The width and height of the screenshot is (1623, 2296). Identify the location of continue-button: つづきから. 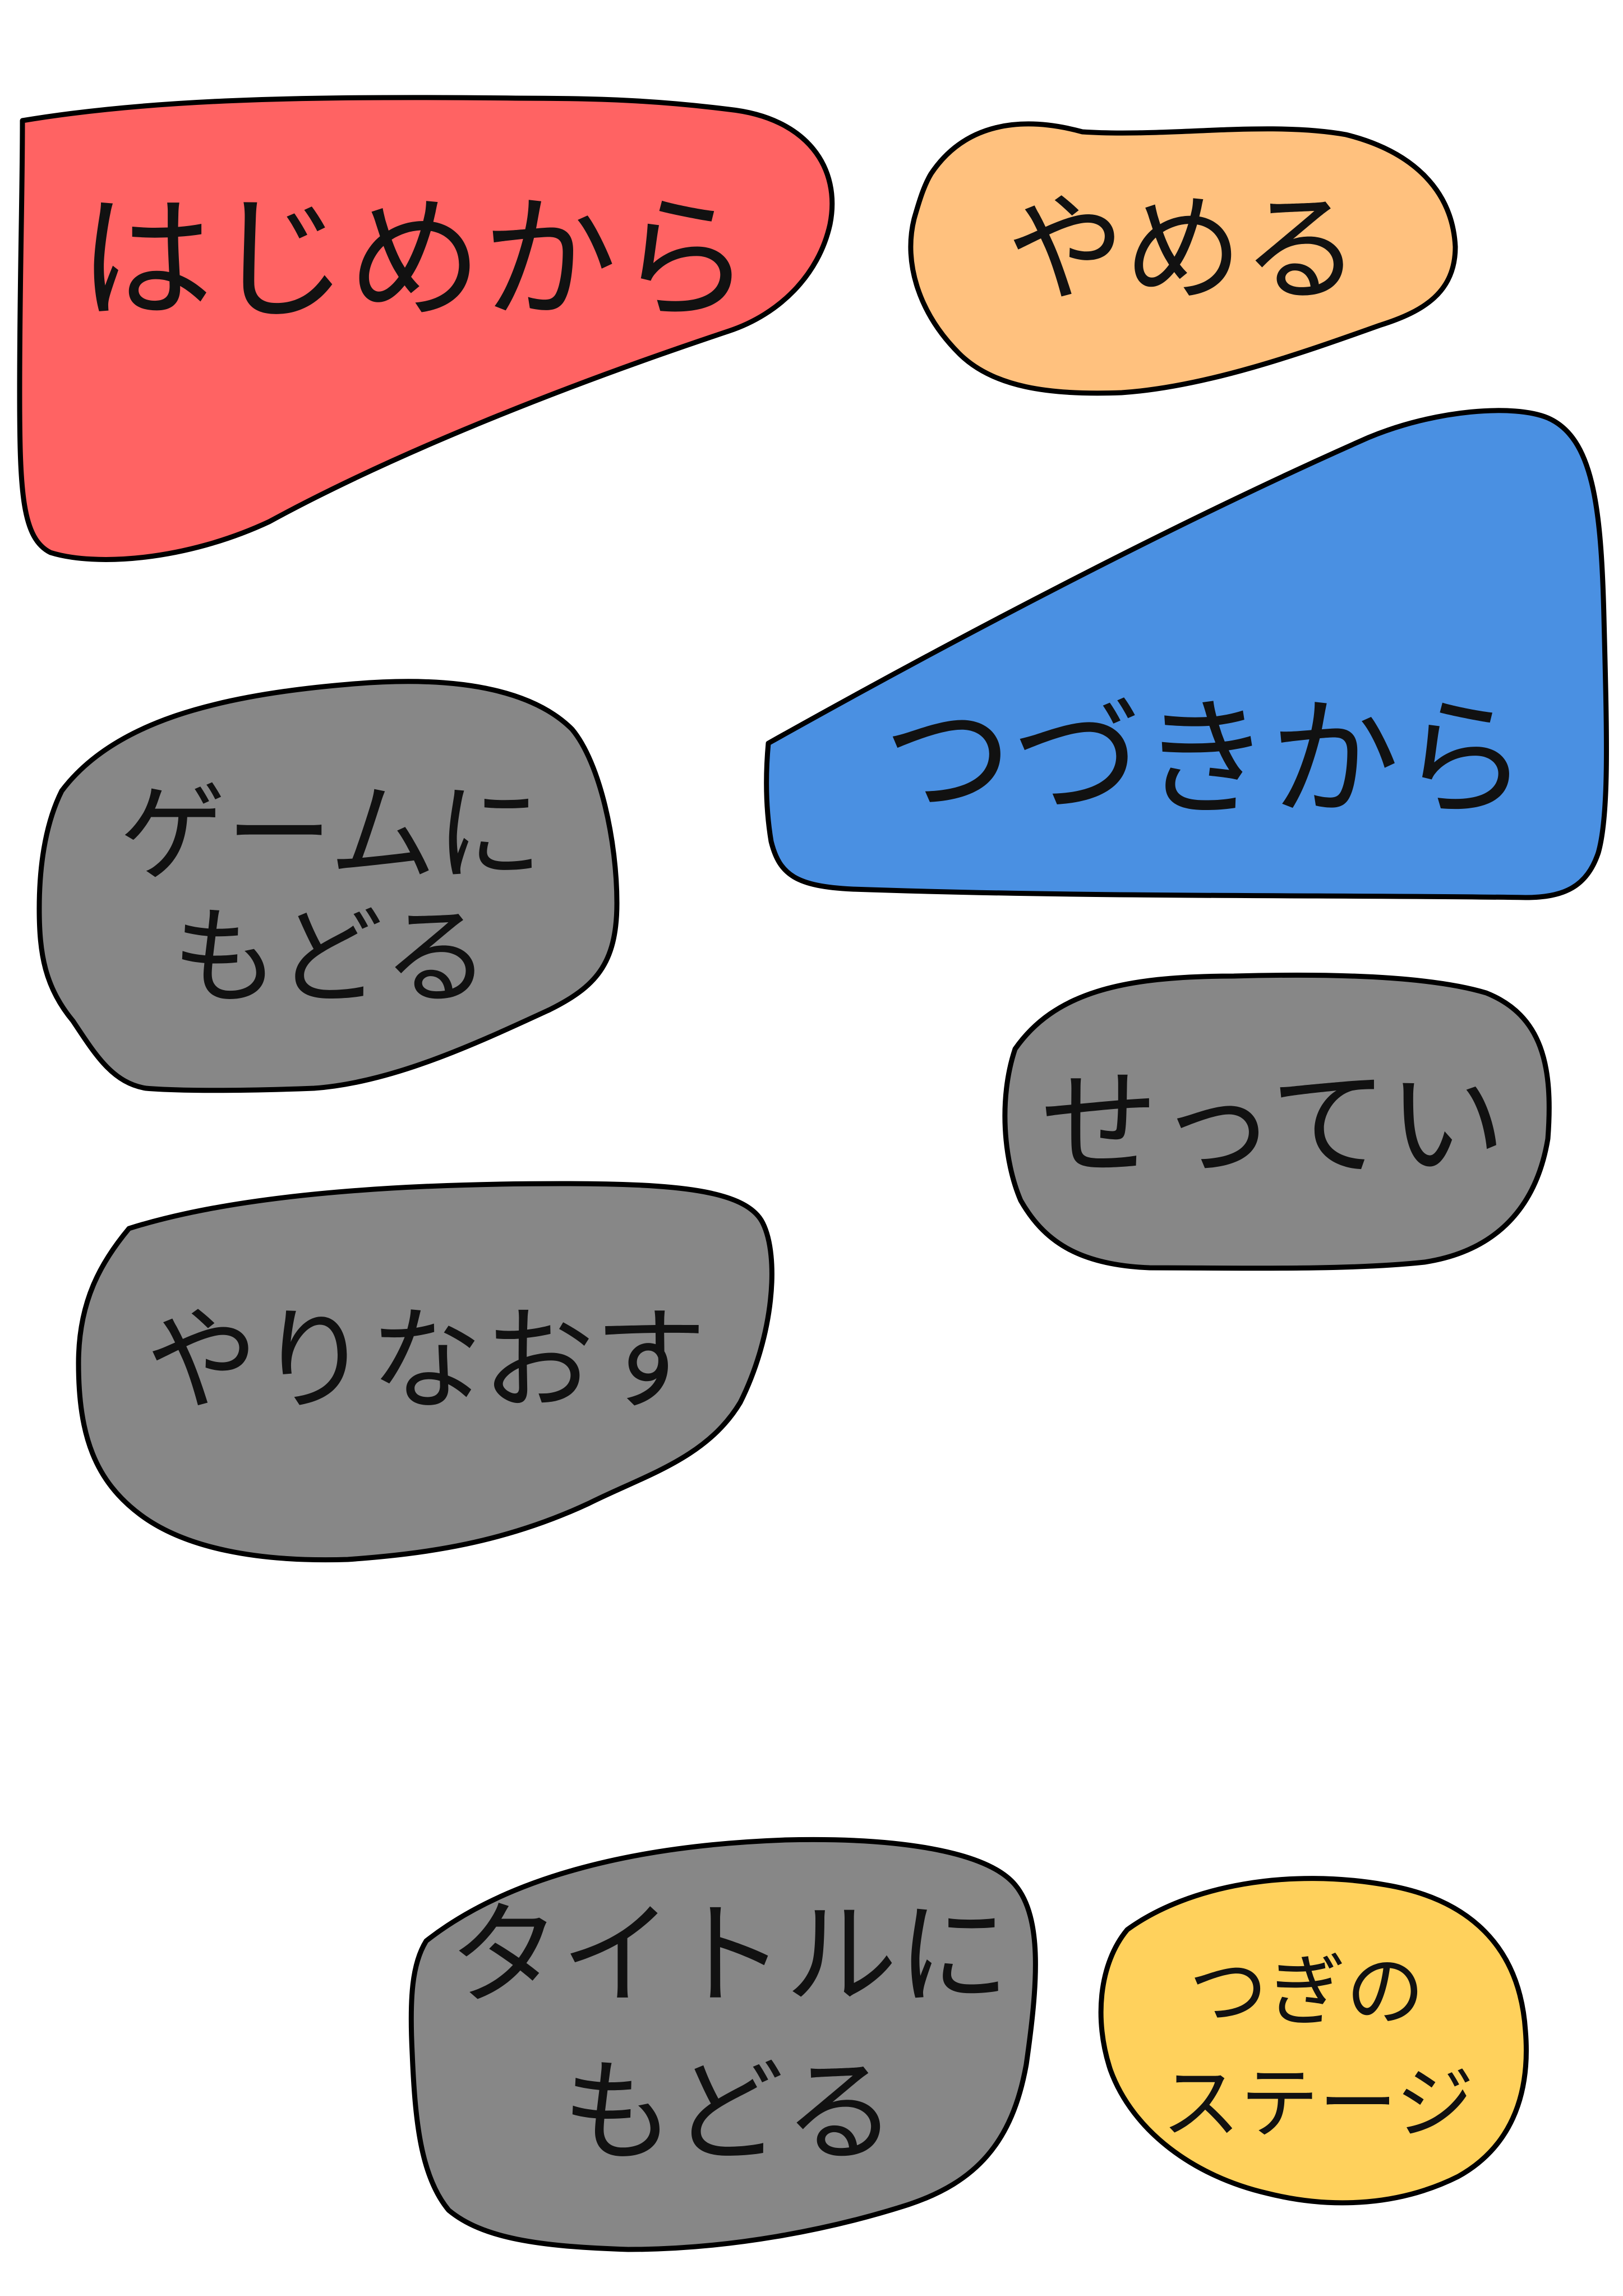
(1186, 654).